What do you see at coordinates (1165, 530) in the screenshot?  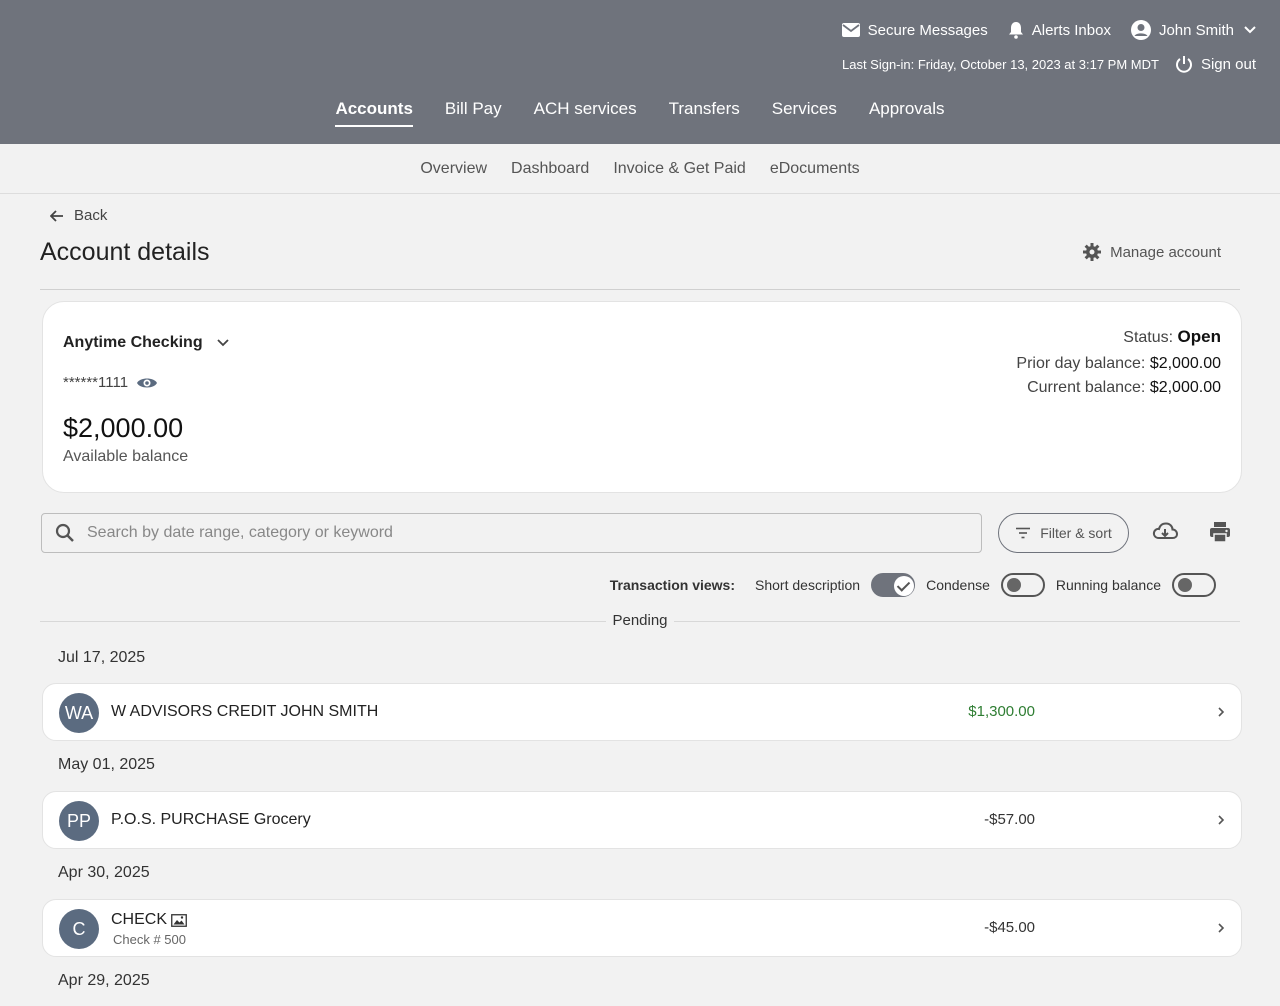 I see `cloud-download-icon` at bounding box center [1165, 530].